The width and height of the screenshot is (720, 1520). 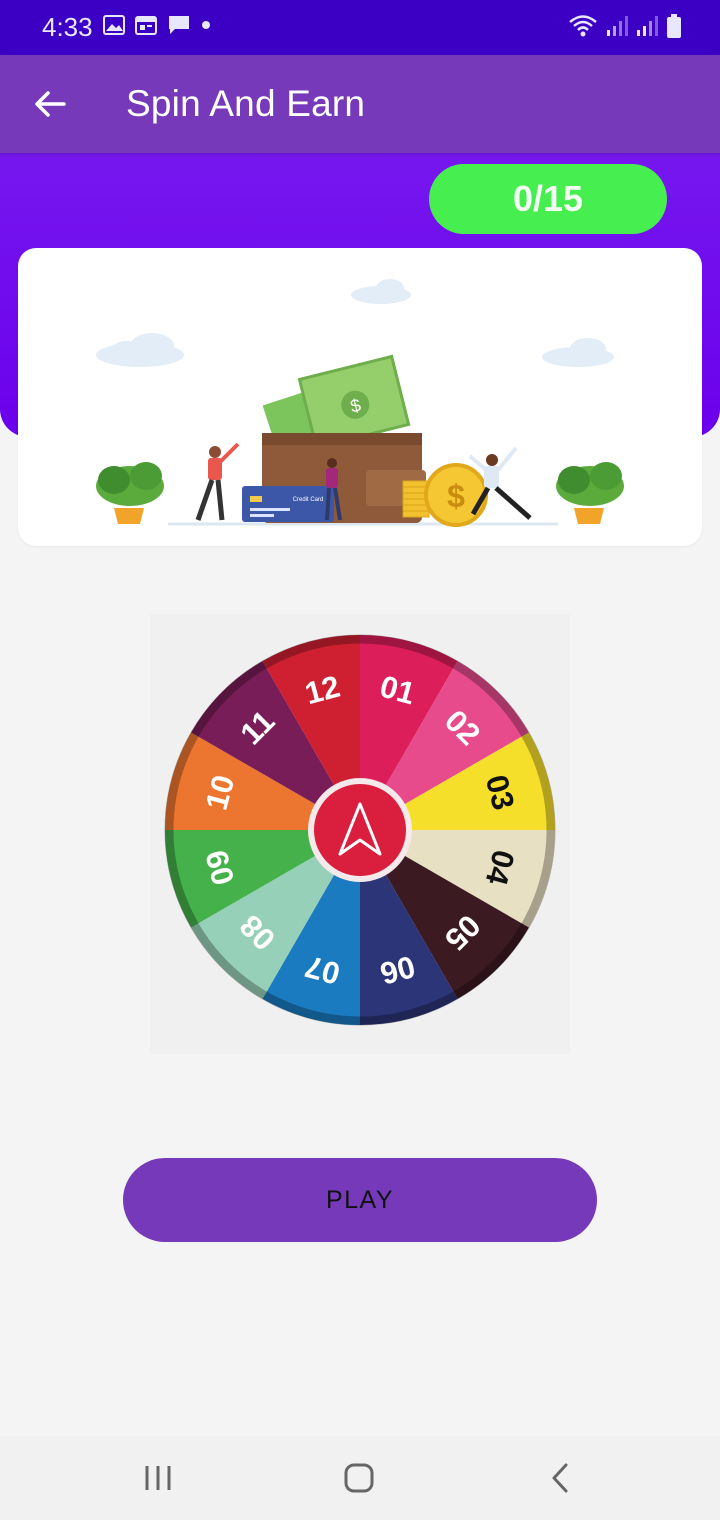 What do you see at coordinates (50, 104) in the screenshot?
I see `back-arrow-icon` at bounding box center [50, 104].